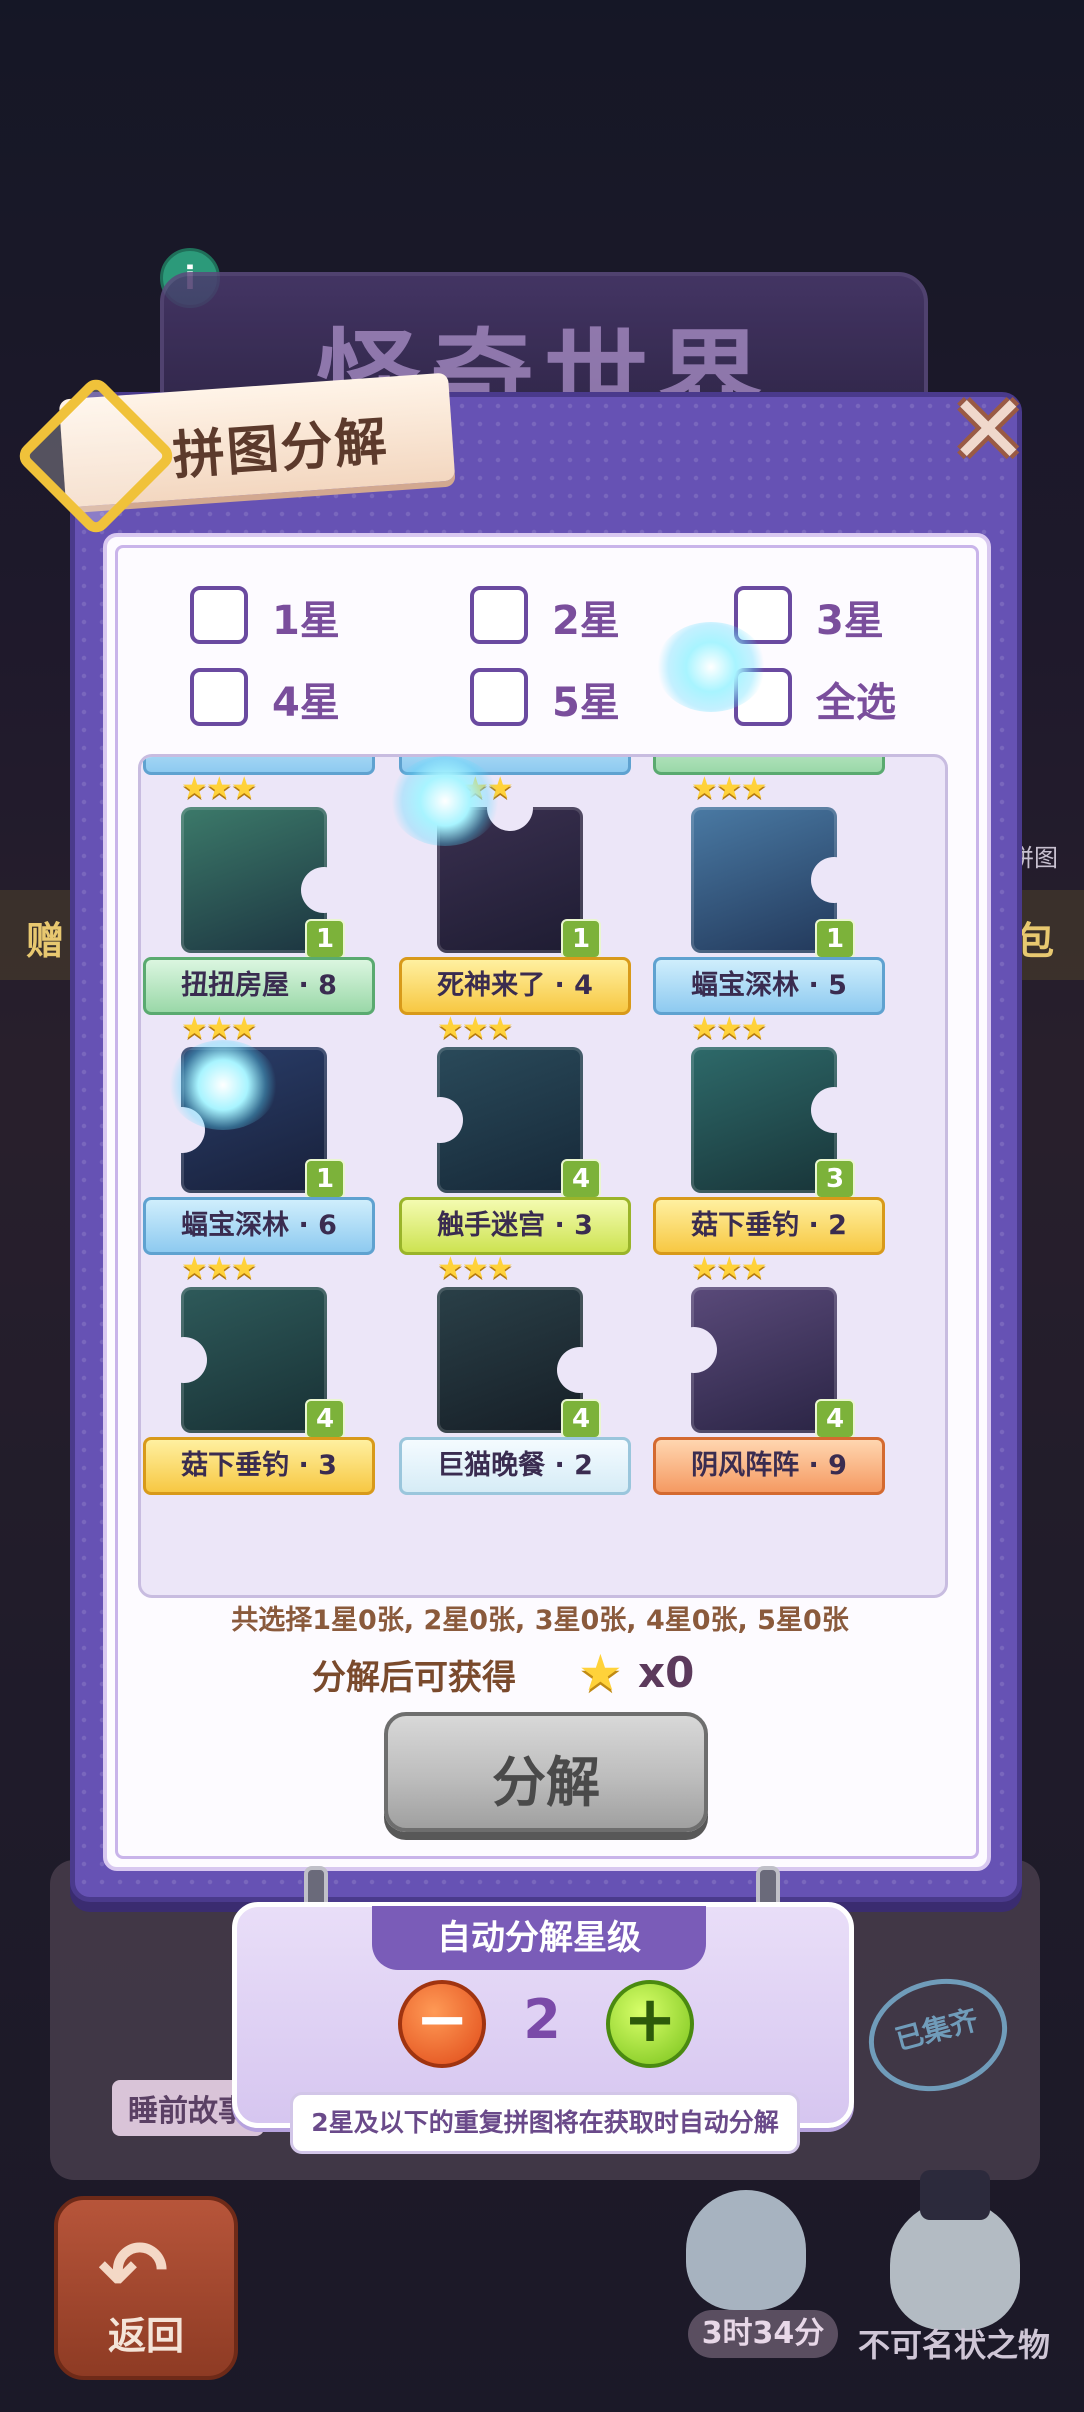  Describe the element at coordinates (539, 1938) in the screenshot. I see `auto-decompose-title: 自动分解星级` at that location.